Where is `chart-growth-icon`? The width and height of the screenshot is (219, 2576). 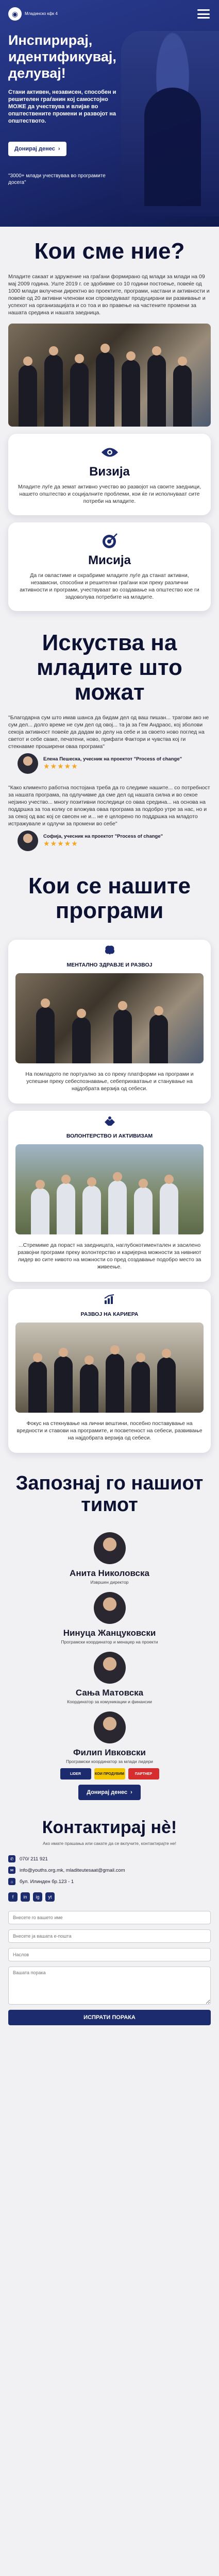 chart-growth-icon is located at coordinates (109, 1300).